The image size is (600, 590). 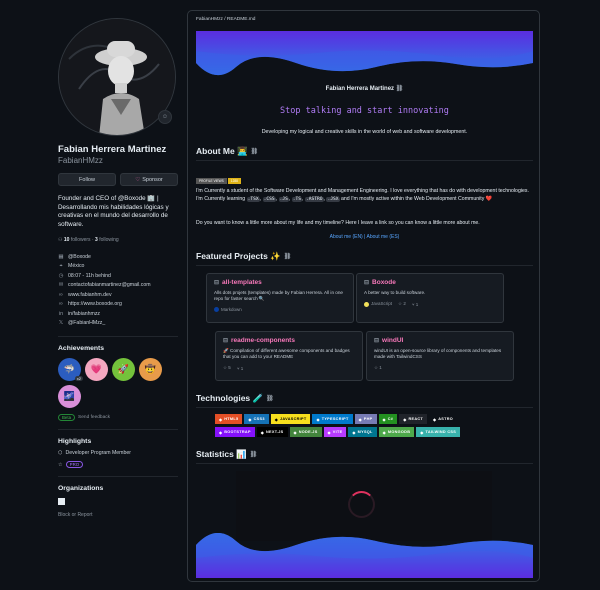 I want to click on achievement-galaxy: 🌌, so click(x=69, y=396).